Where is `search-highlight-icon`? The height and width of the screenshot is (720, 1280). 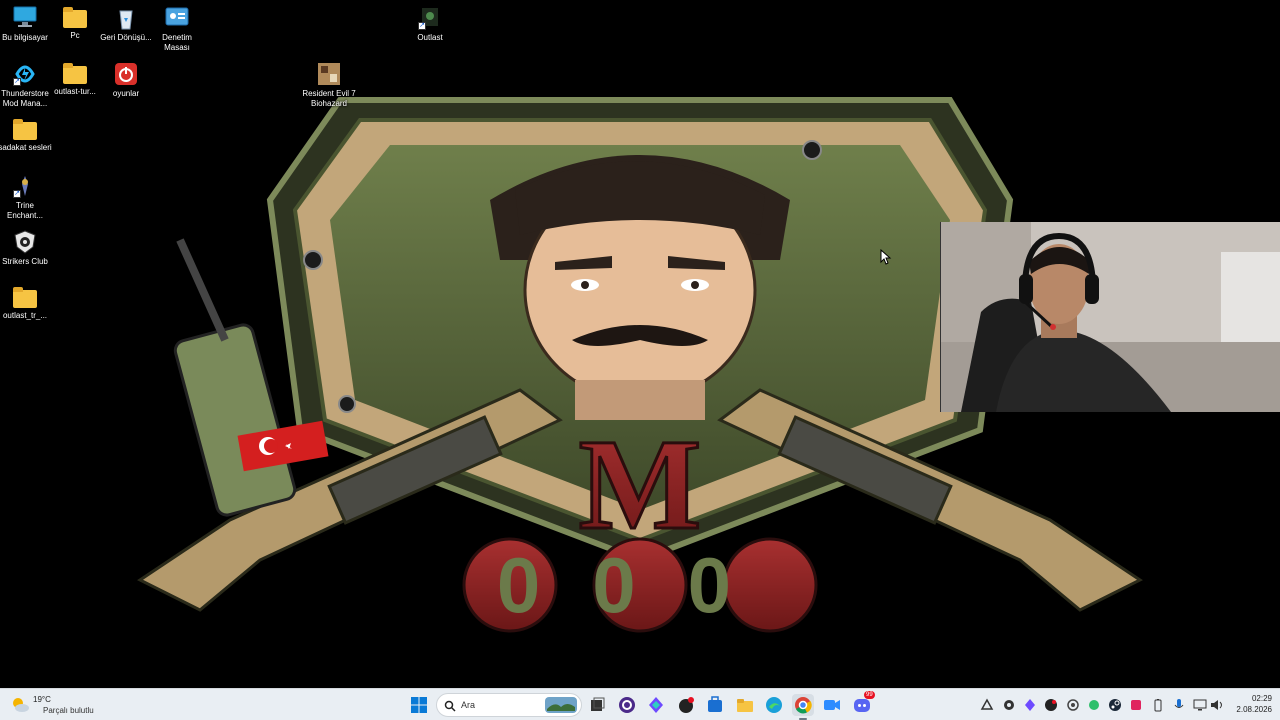 search-highlight-icon is located at coordinates (561, 705).